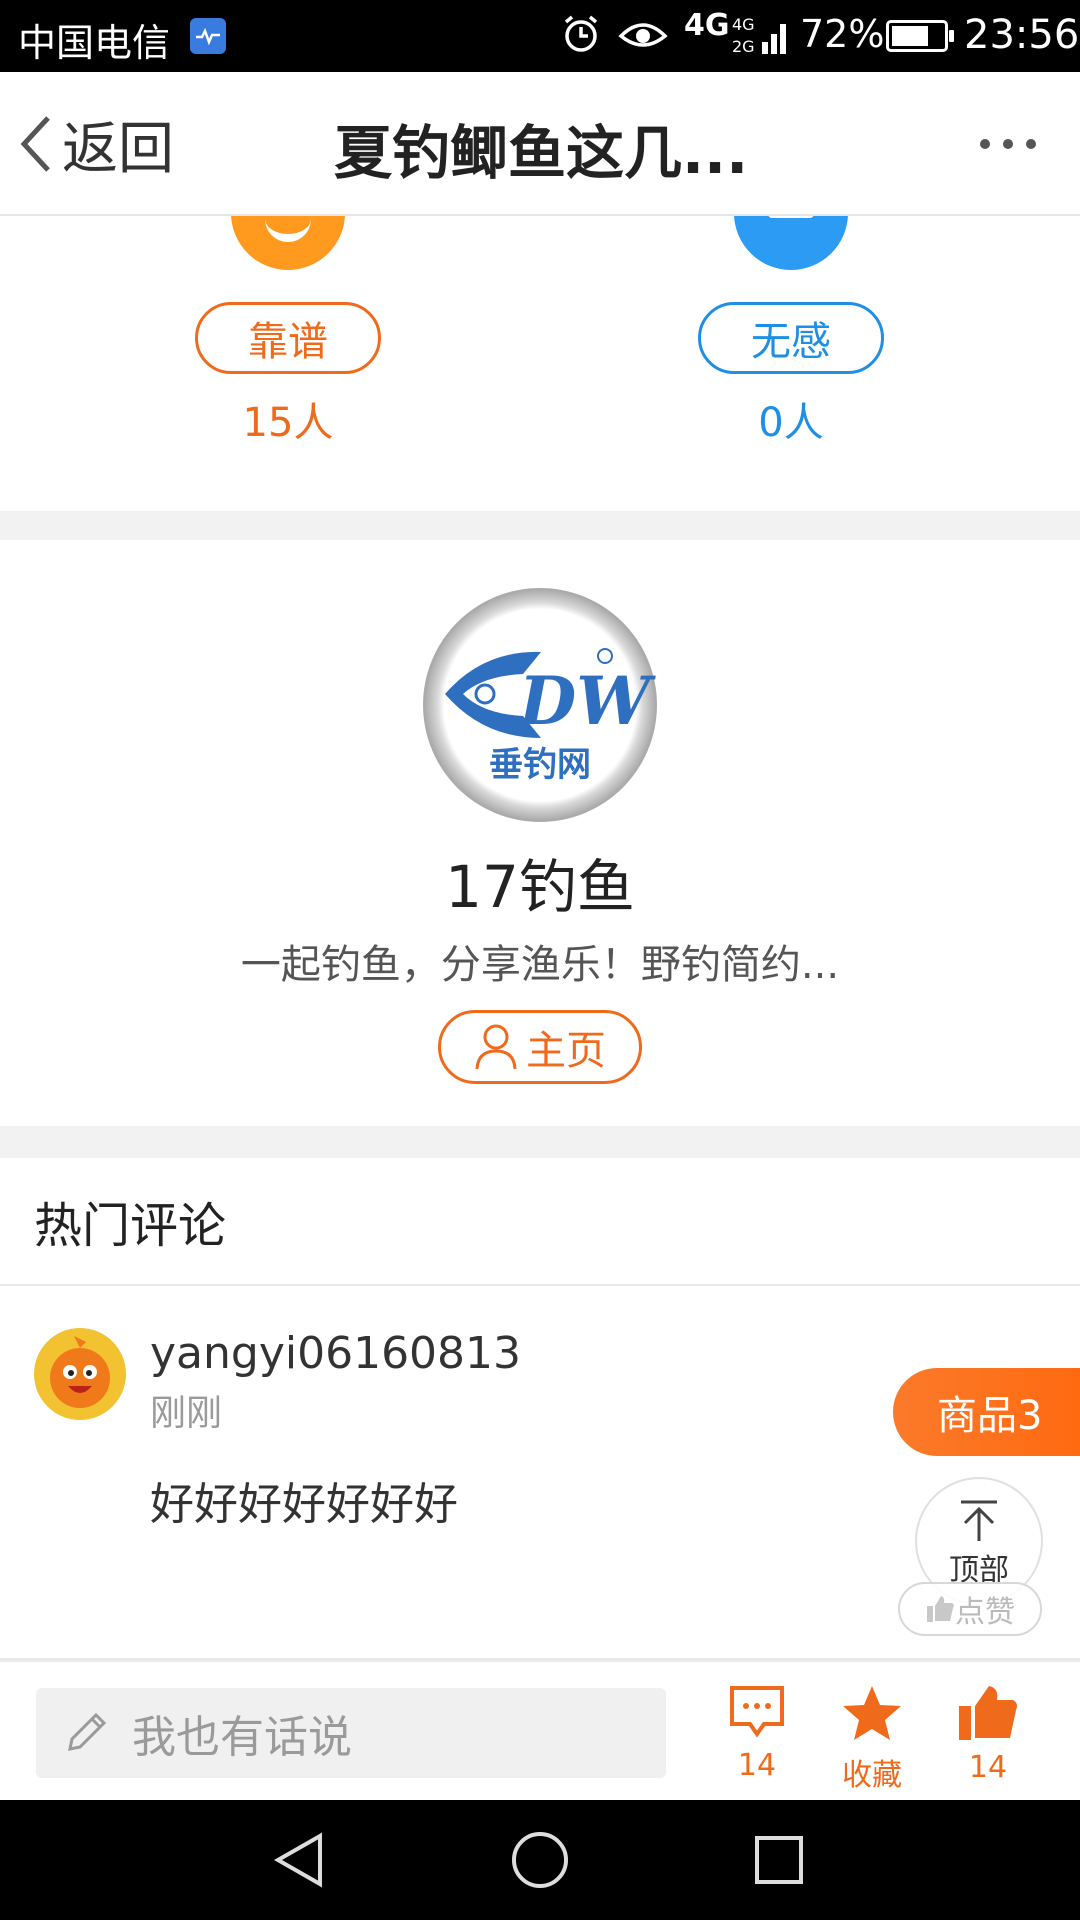  What do you see at coordinates (35, 144) in the screenshot?
I see `chevron-left-icon` at bounding box center [35, 144].